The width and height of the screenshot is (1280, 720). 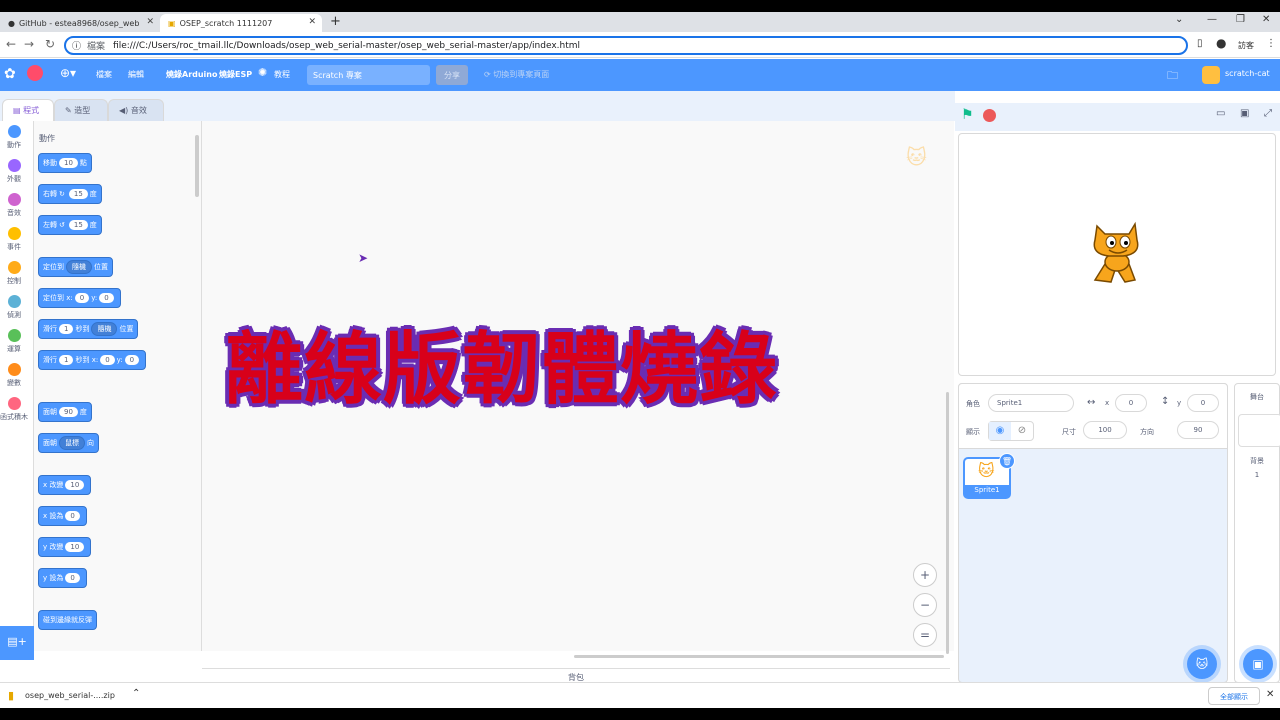 I want to click on language-globe-icon: ⊕▾, so click(x=68, y=73).